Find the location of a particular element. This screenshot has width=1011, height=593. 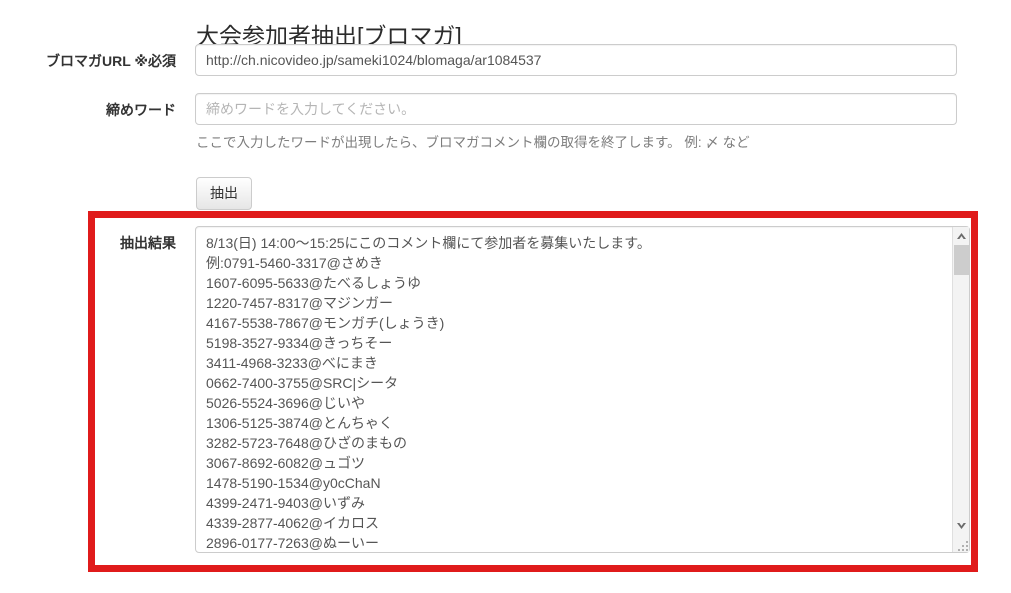

blomaga-url-input is located at coordinates (576, 60).